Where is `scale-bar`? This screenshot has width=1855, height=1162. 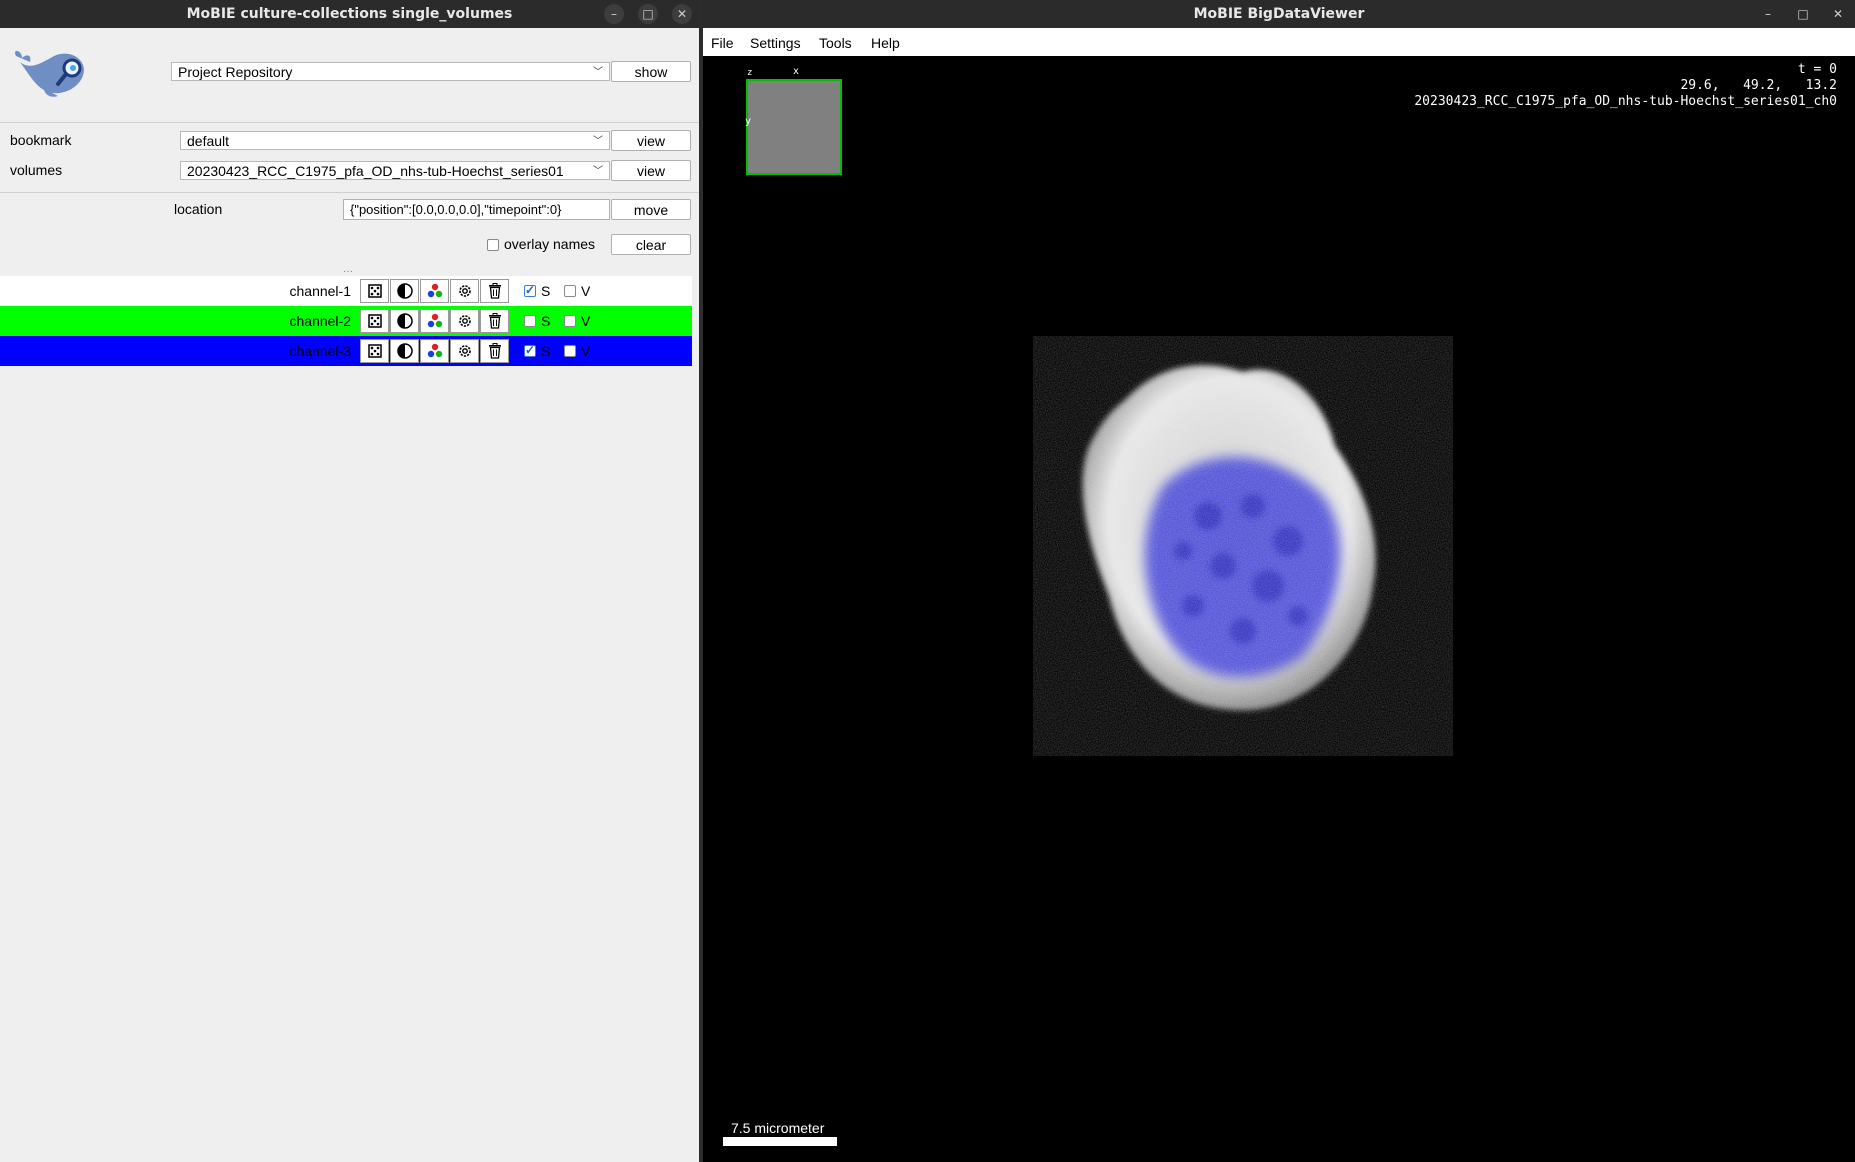
scale-bar is located at coordinates (780, 1141).